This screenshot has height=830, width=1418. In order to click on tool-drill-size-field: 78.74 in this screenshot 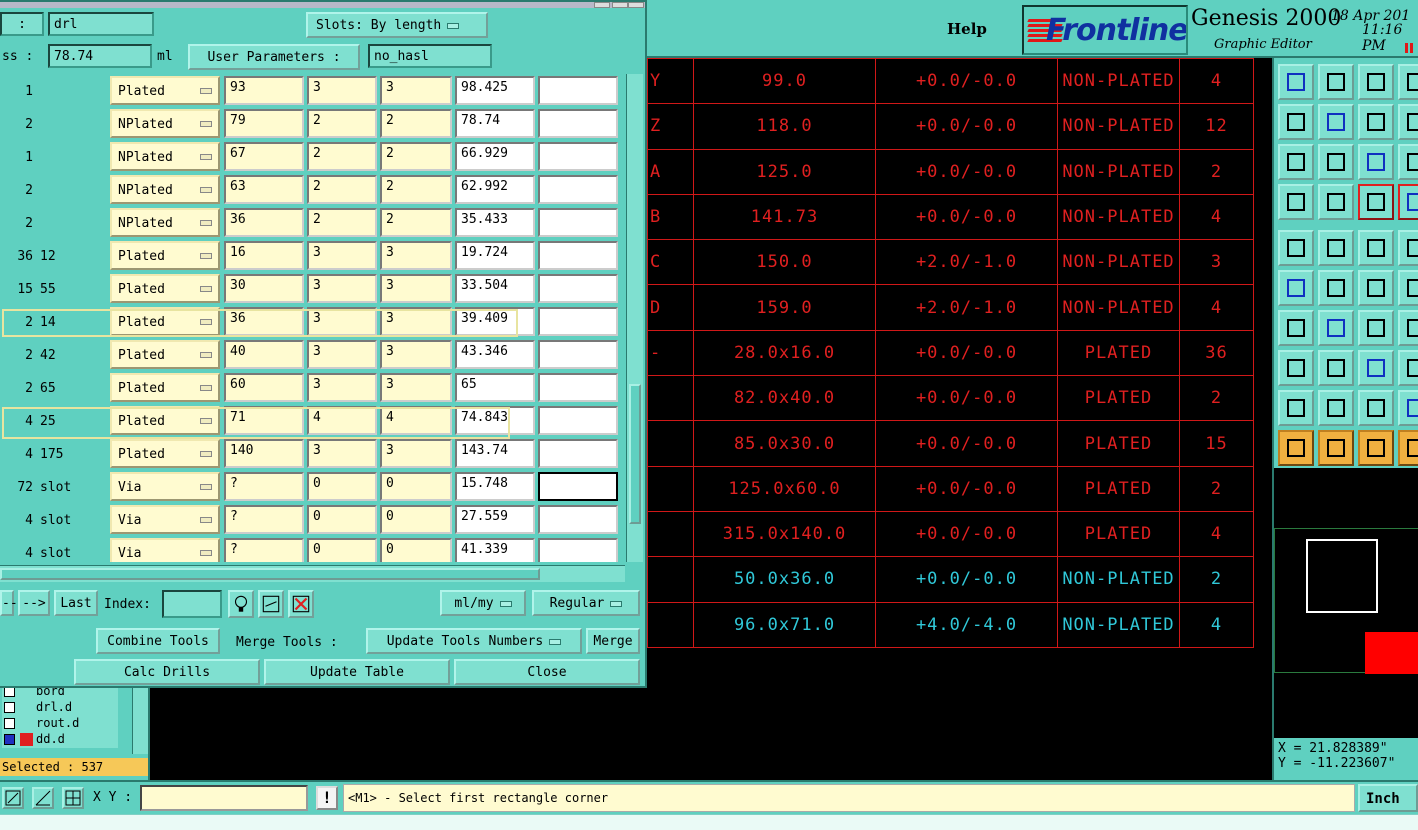, I will do `click(495, 123)`.